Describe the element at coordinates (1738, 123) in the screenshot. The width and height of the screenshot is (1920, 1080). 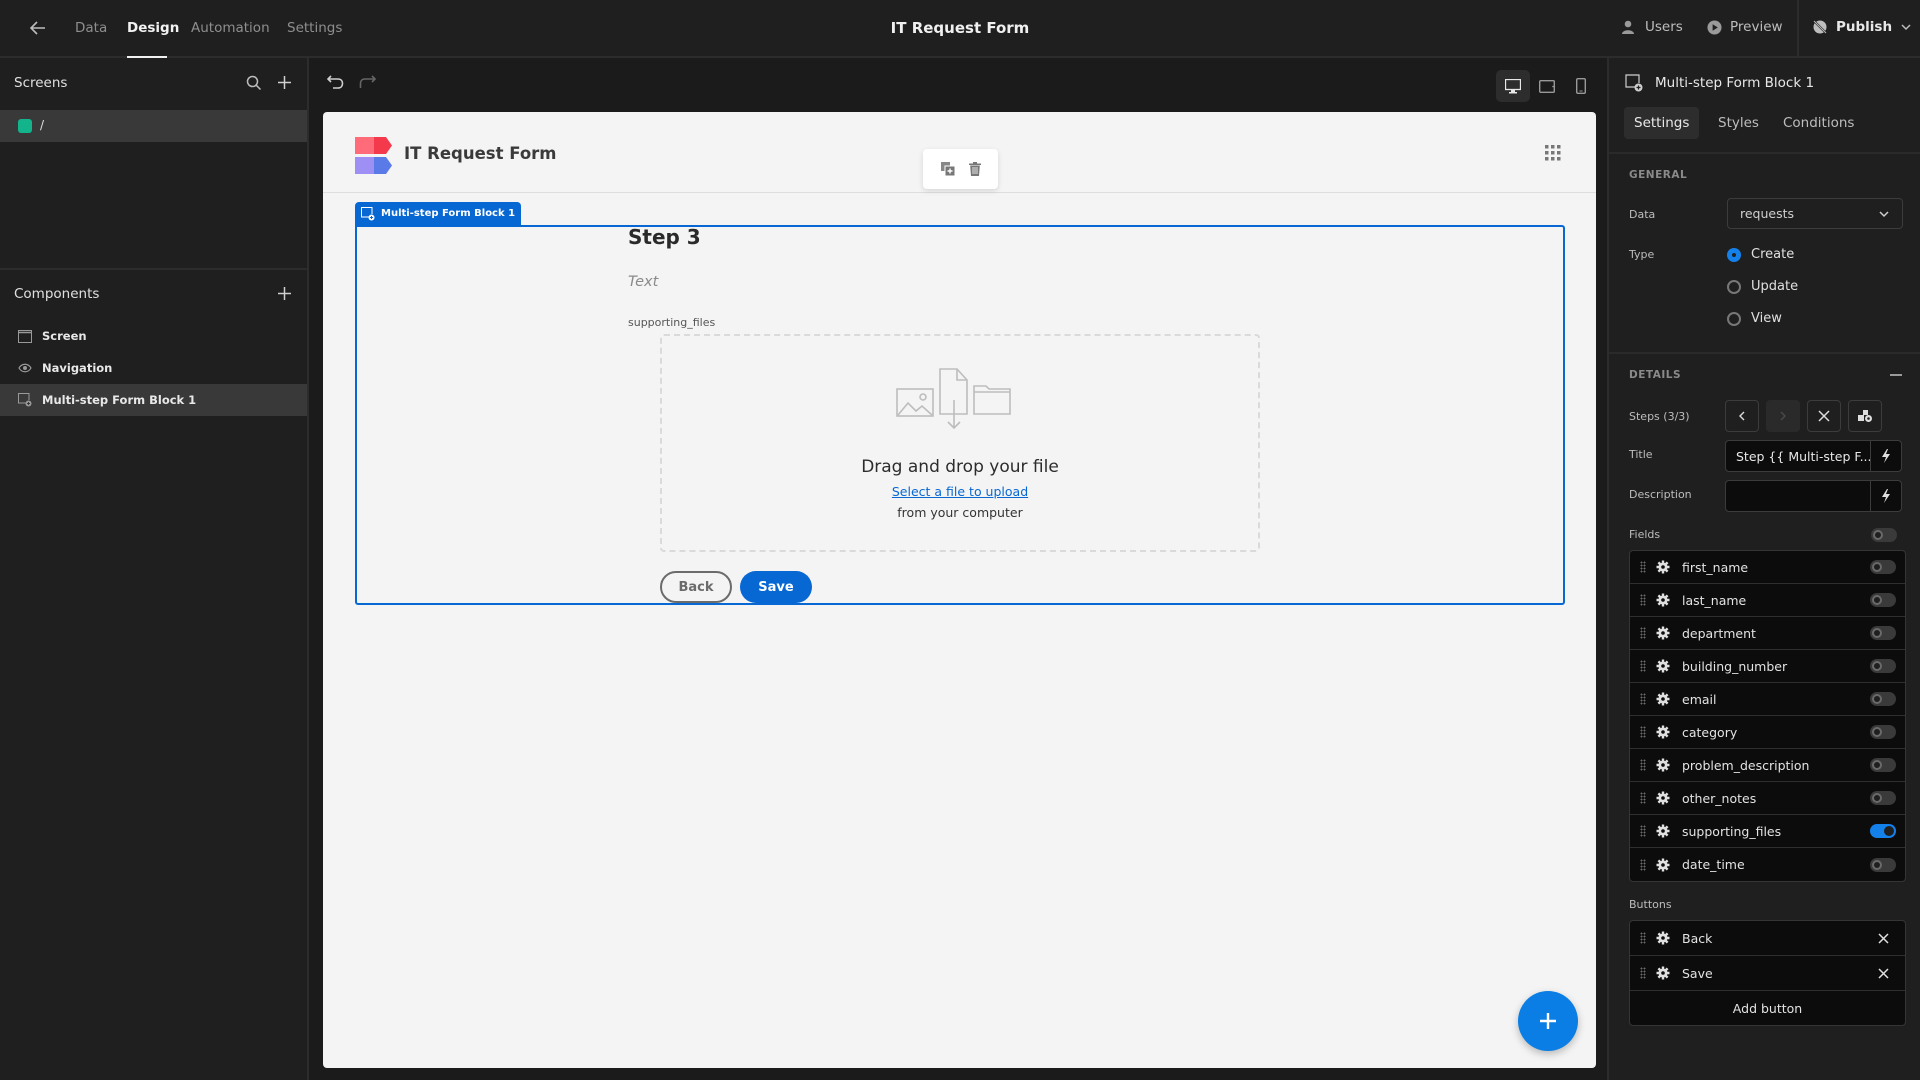
I see `tab-styles: Styles` at that location.